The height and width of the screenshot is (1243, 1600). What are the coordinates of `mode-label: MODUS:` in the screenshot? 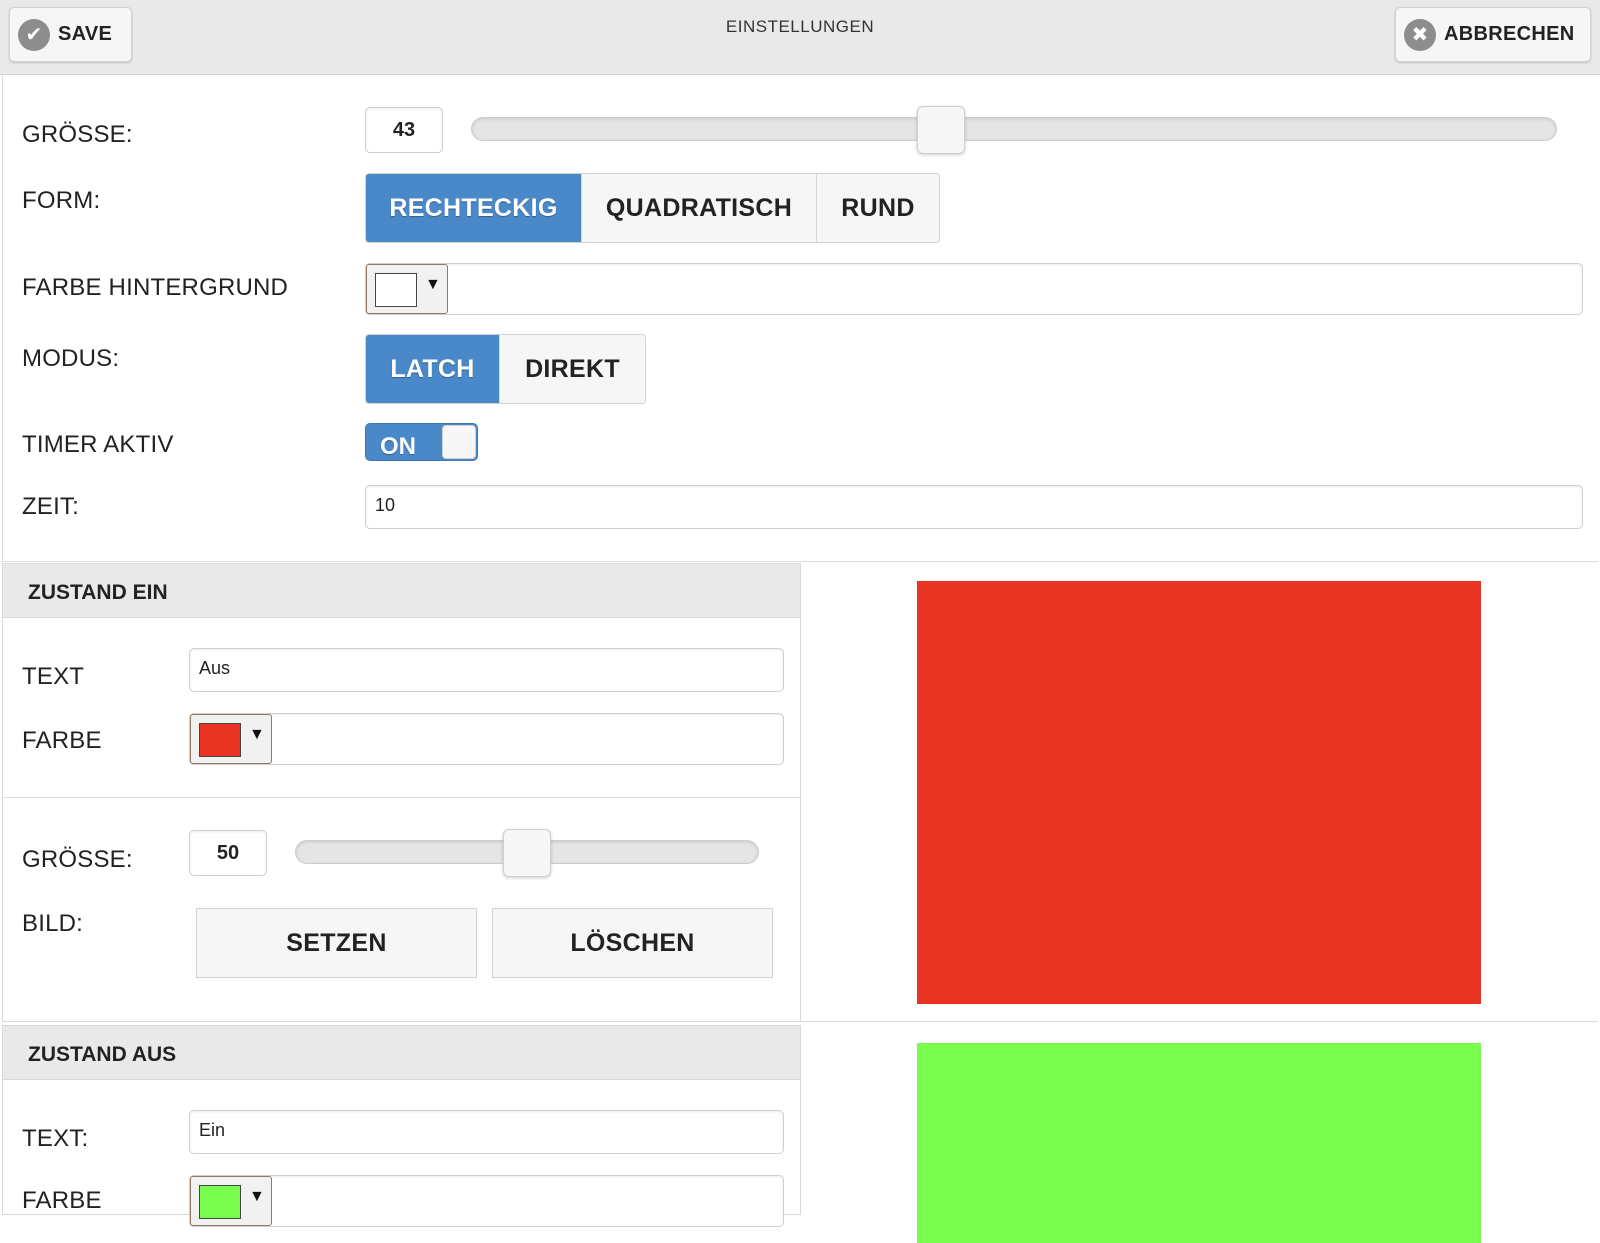 It's located at (71, 358).